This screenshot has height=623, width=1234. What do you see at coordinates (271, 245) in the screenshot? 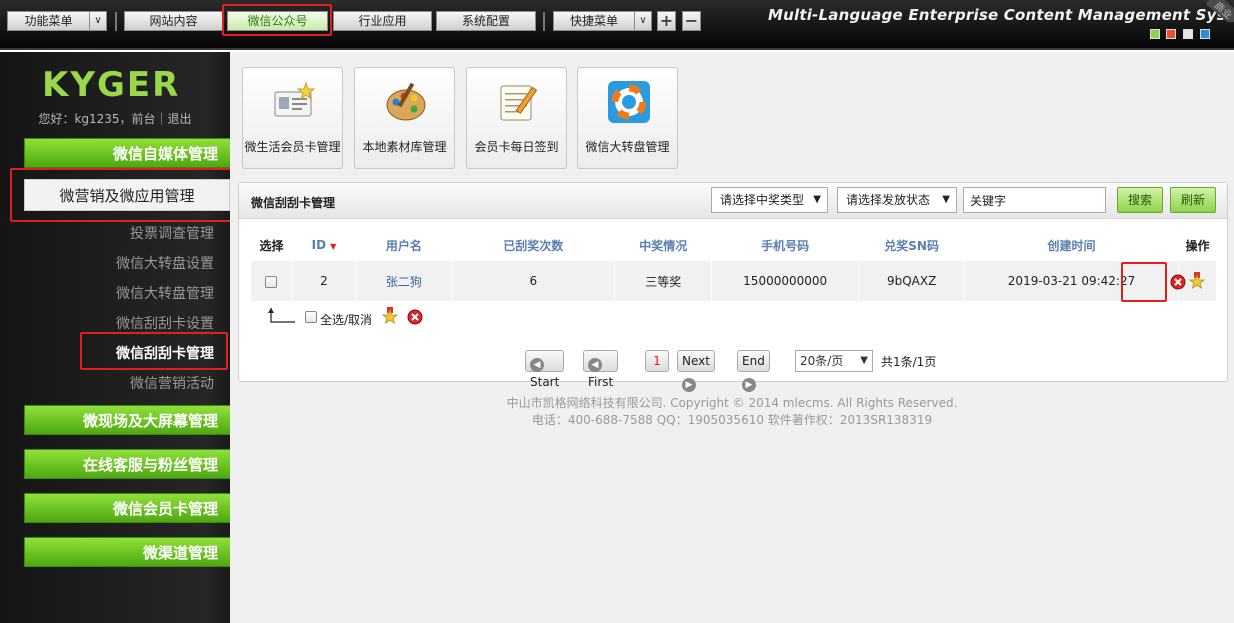
I see `col-select: 选择` at bounding box center [271, 245].